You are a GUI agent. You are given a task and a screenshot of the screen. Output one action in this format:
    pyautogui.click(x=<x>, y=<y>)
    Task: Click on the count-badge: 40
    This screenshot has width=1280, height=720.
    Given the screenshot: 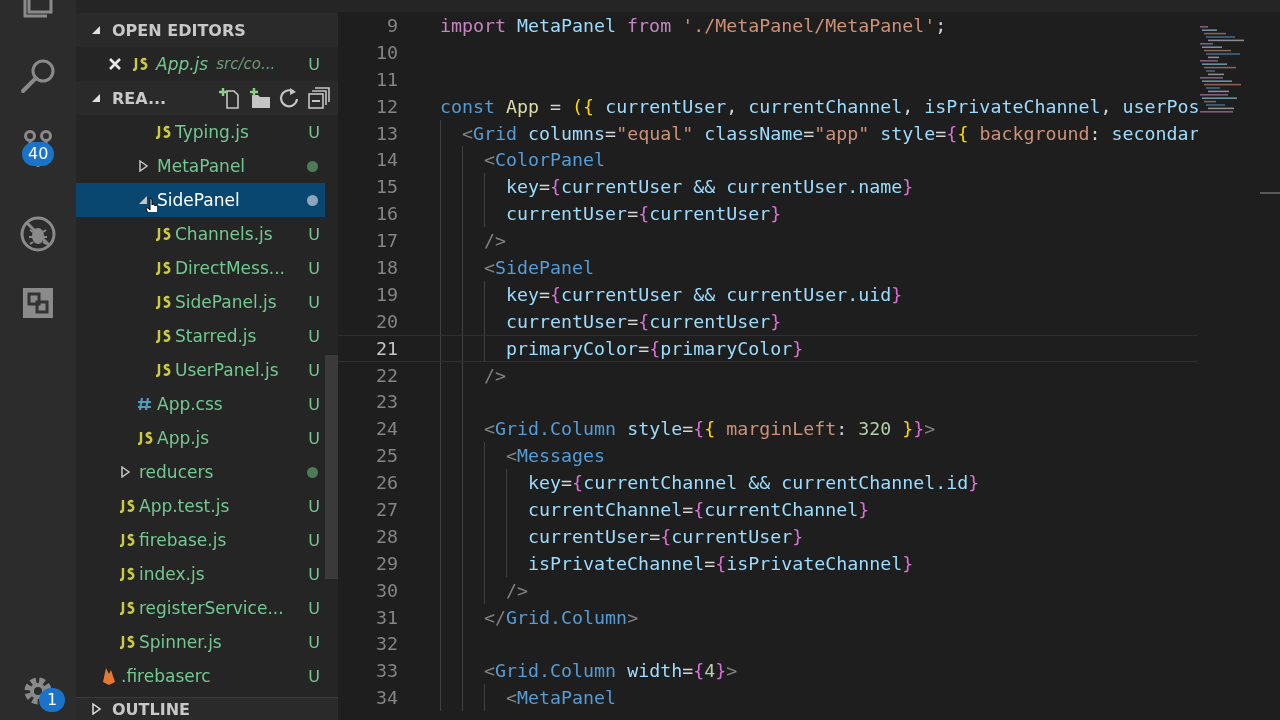 What is the action you would take?
    pyautogui.click(x=38, y=154)
    